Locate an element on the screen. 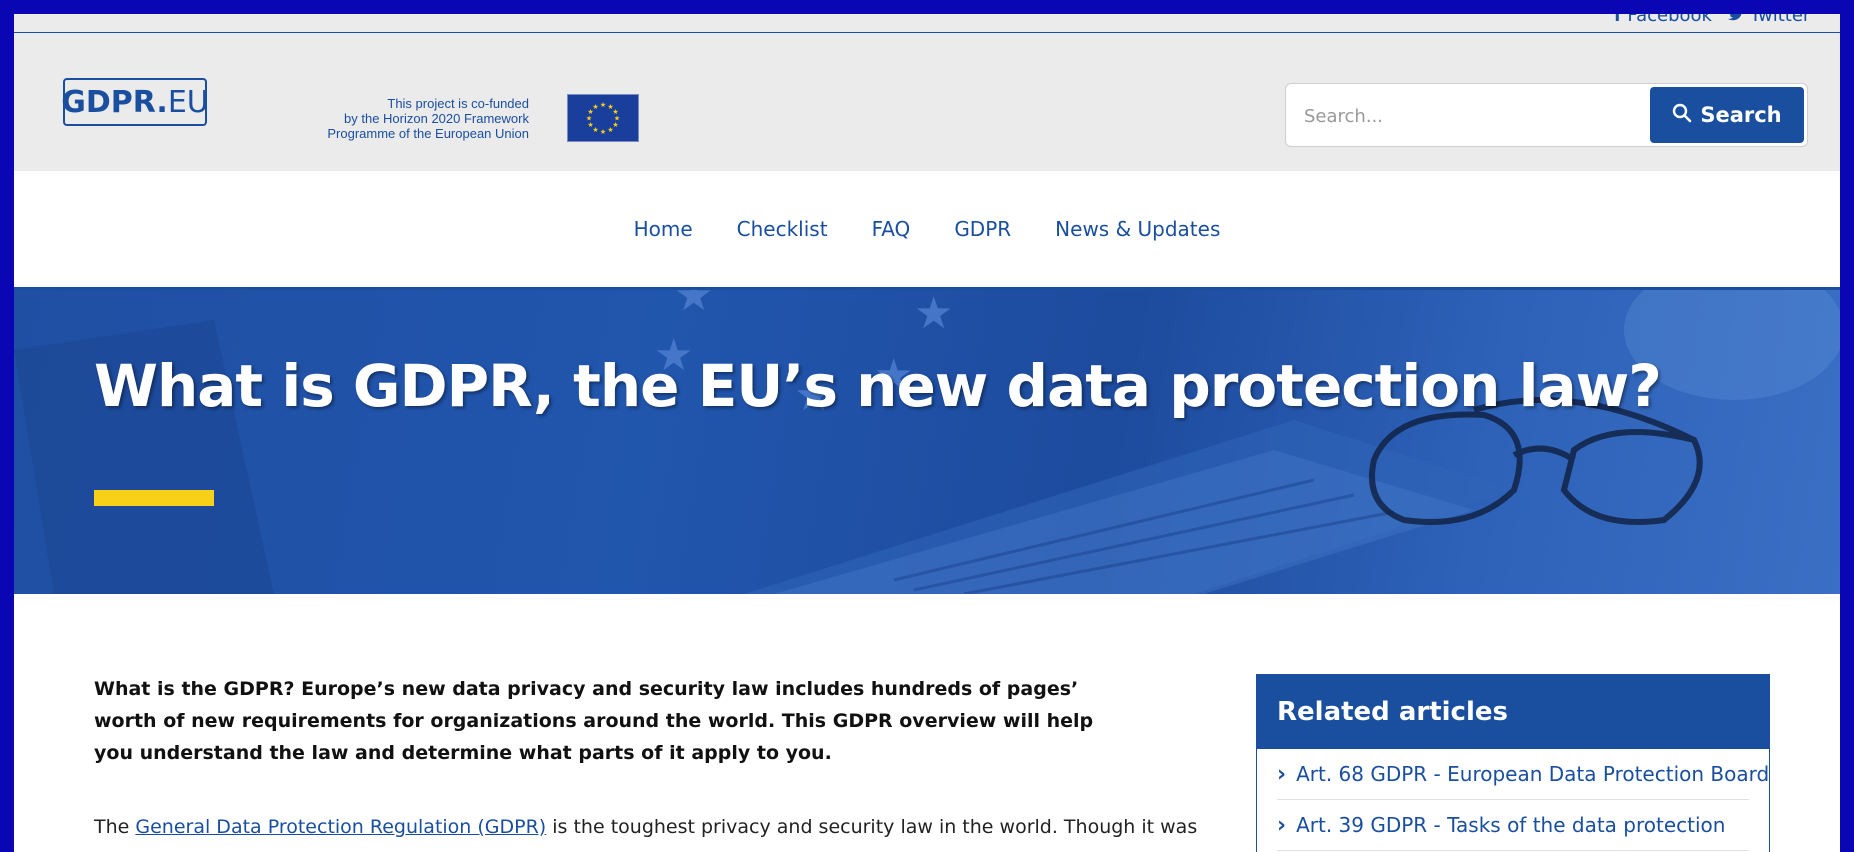  nav-item-news-updates: News & Updates is located at coordinates (1137, 229).